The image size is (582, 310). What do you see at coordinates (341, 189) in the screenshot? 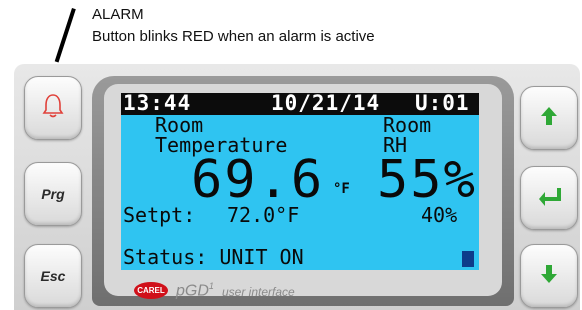
I see `temperature-unit: °F` at bounding box center [341, 189].